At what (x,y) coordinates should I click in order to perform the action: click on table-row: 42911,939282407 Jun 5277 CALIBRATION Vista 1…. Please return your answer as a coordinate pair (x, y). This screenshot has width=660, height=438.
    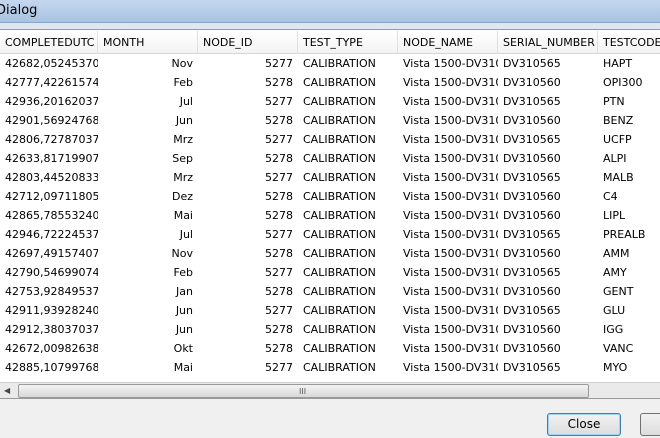
    Looking at the image, I should click on (330, 310).